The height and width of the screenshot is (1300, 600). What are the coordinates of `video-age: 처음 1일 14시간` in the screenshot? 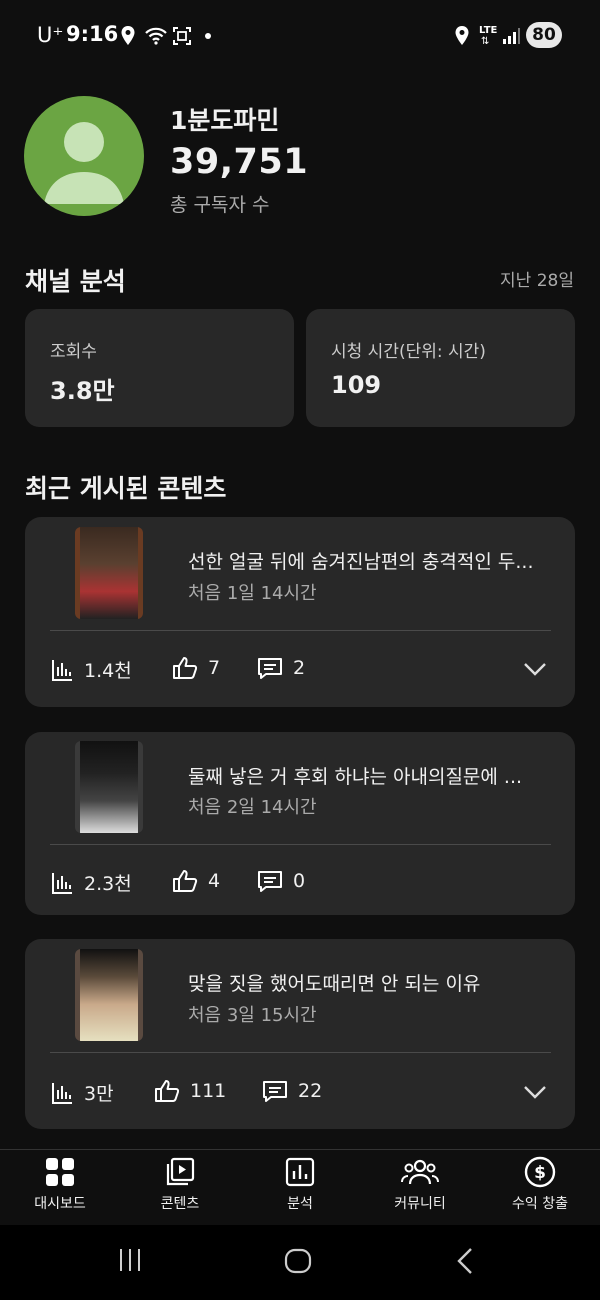 It's located at (252, 593).